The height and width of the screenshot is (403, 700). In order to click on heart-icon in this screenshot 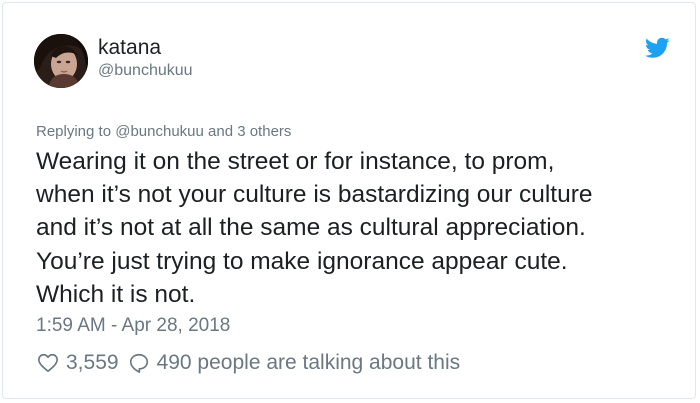, I will do `click(48, 363)`.